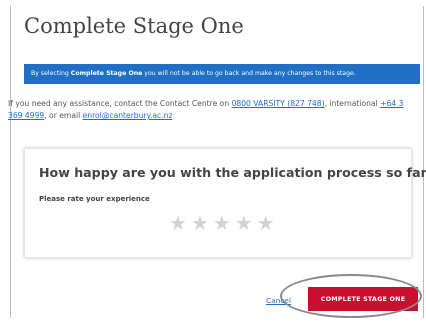 The image size is (426, 322). What do you see at coordinates (134, 26) in the screenshot?
I see `page-title: Complete Stage One` at bounding box center [134, 26].